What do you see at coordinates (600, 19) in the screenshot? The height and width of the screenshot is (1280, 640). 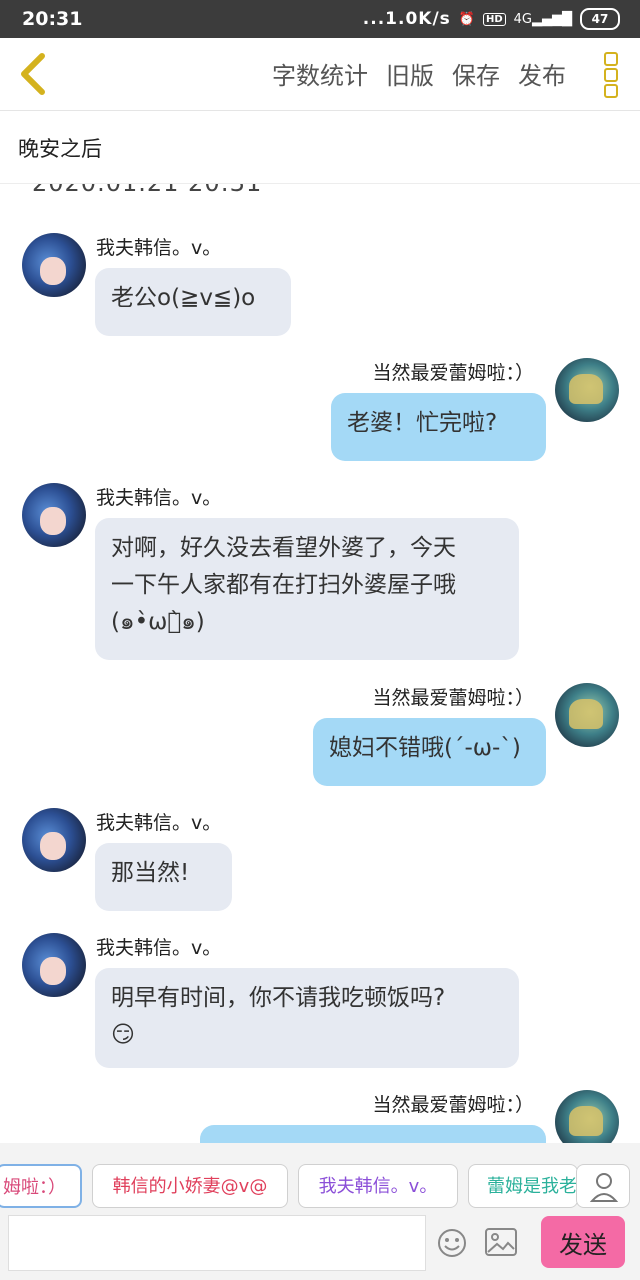 I see `battery-icon: 47` at bounding box center [600, 19].